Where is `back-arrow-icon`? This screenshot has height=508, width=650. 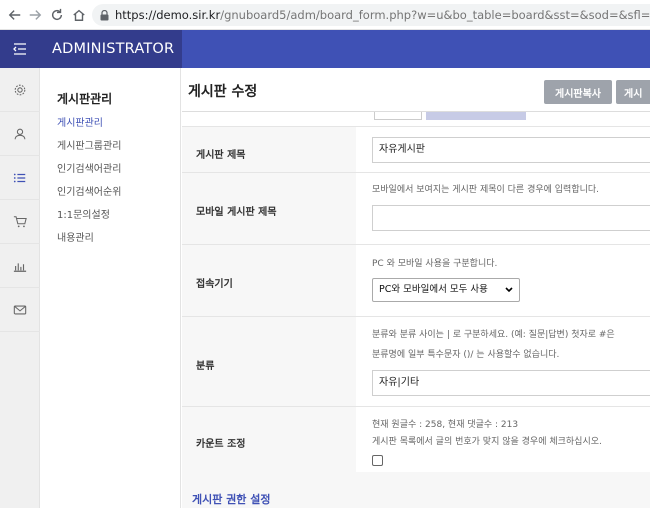
back-arrow-icon is located at coordinates (14, 15).